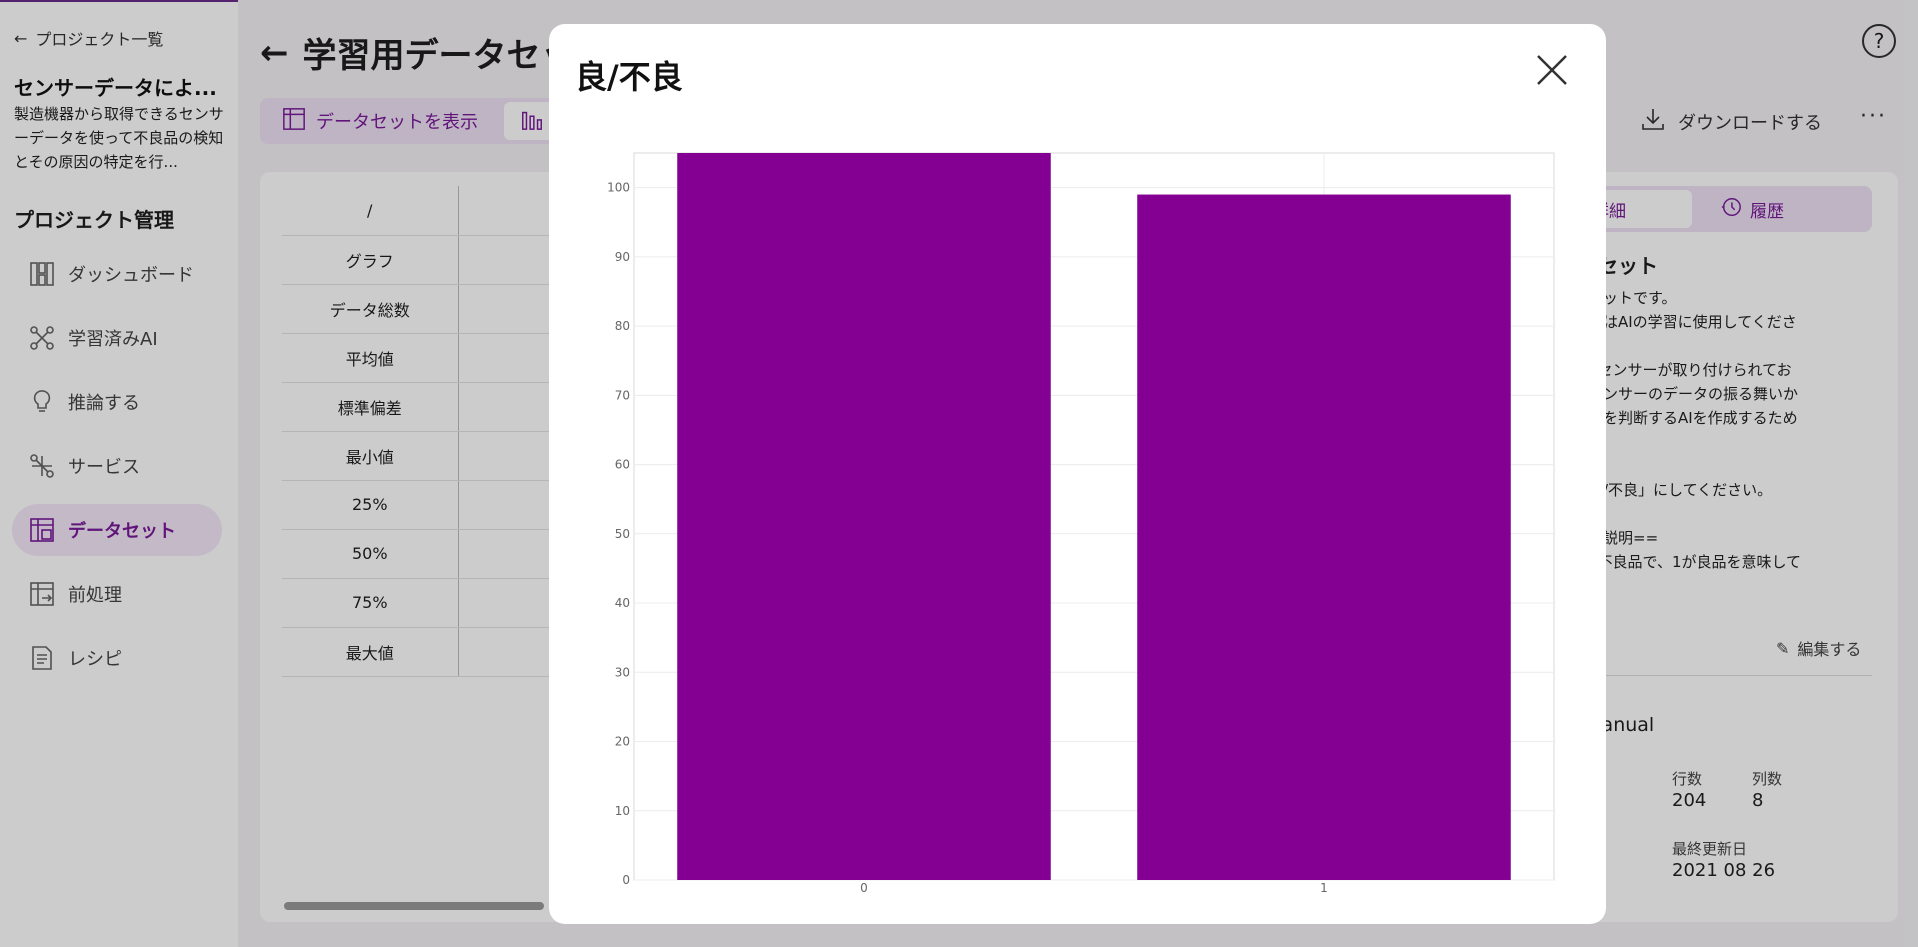  What do you see at coordinates (1552, 70) in the screenshot?
I see `close-icon` at bounding box center [1552, 70].